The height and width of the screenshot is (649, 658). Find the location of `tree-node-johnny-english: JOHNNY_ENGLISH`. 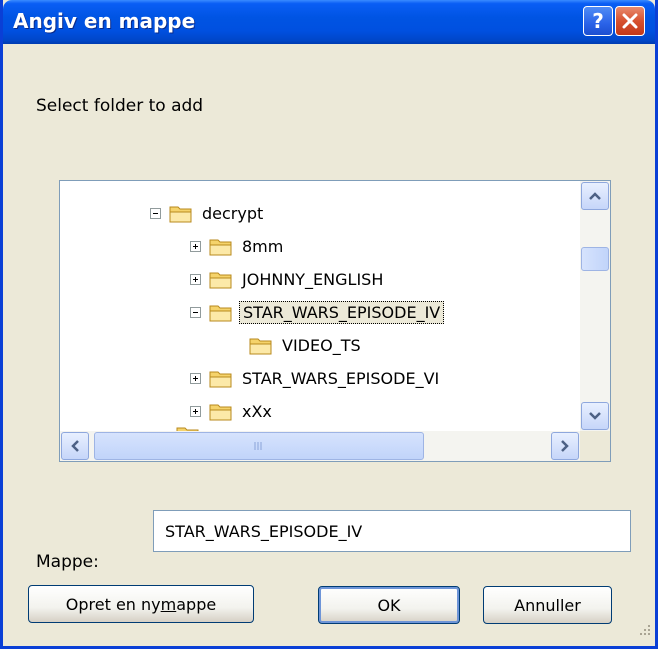

tree-node-johnny-english: JOHNNY_ENGLISH is located at coordinates (288, 279).